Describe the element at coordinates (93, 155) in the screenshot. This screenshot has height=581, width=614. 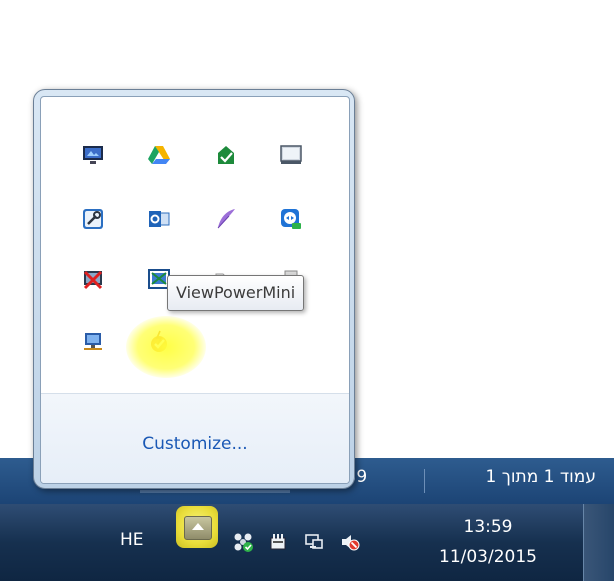
I see `remote-desktop-icon` at that location.